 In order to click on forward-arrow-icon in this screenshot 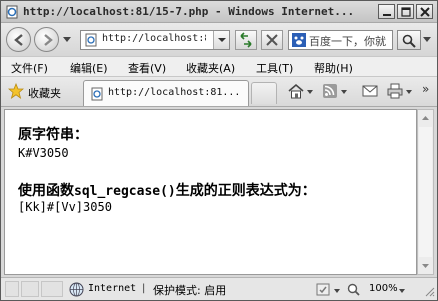, I will do `click(48, 40)`.